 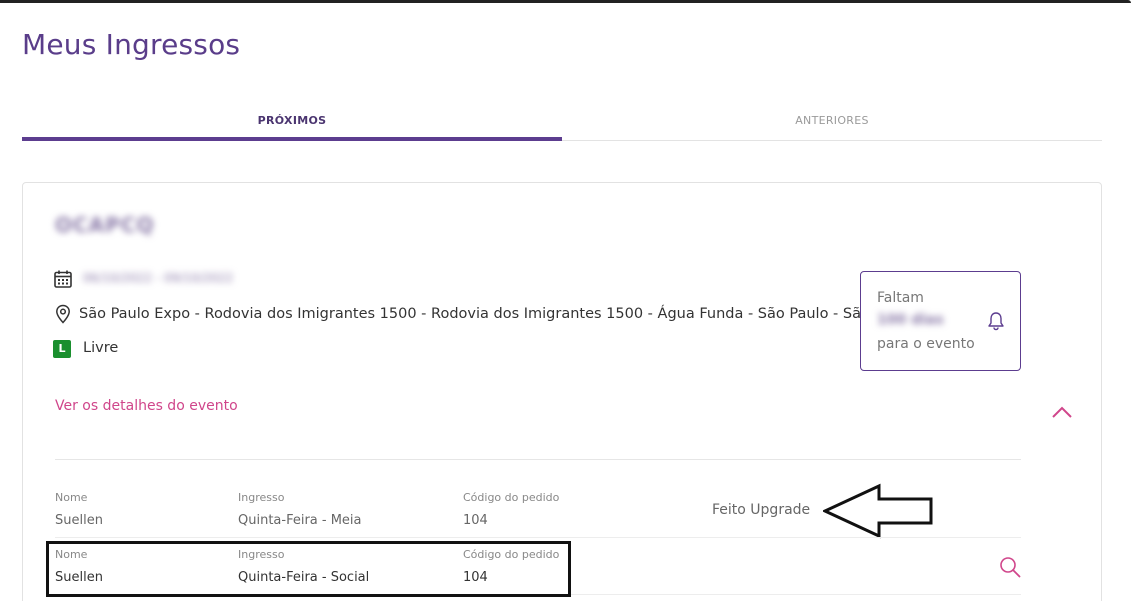 What do you see at coordinates (761, 510) in the screenshot?
I see `upgrade-status: Feito Upgrade` at bounding box center [761, 510].